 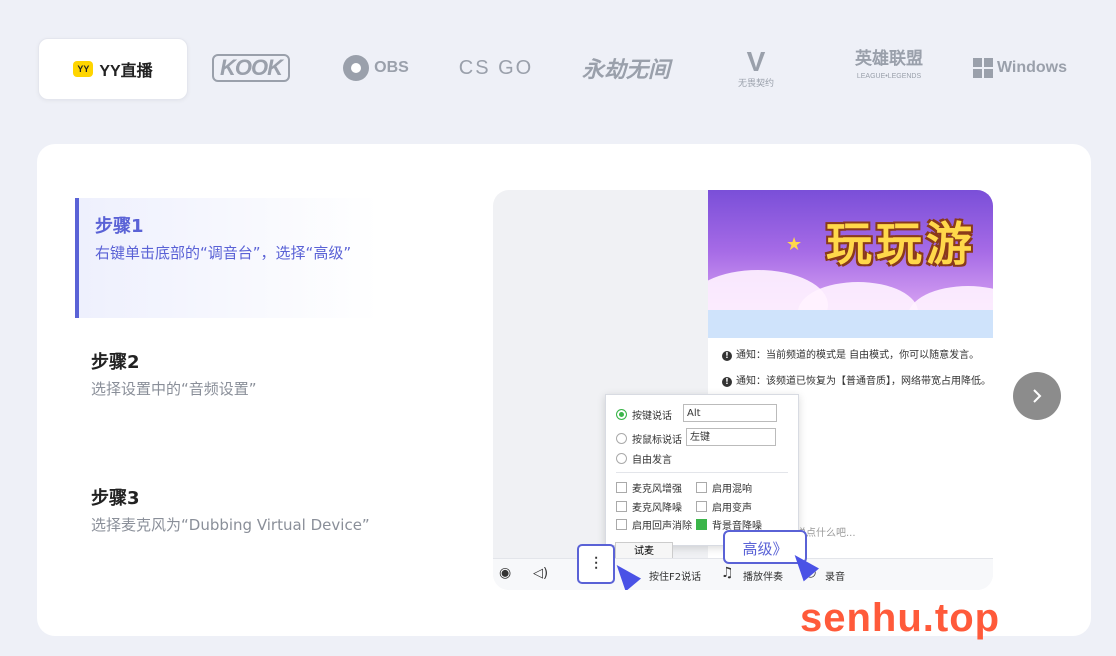 I want to click on logo-lol-label: 英雄联盟, so click(x=889, y=58).